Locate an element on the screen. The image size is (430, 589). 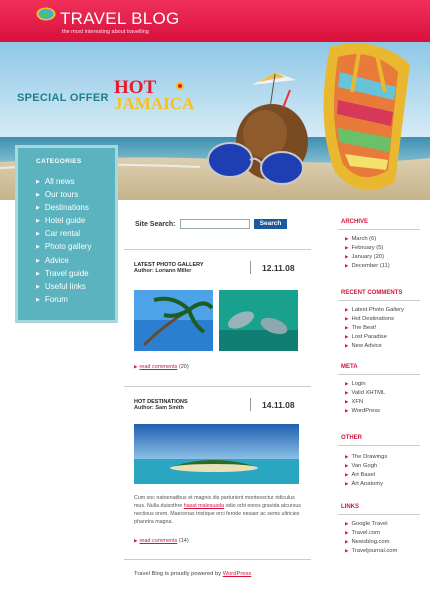
list-item: ▶ Travel.com is located at coordinates (371, 532).